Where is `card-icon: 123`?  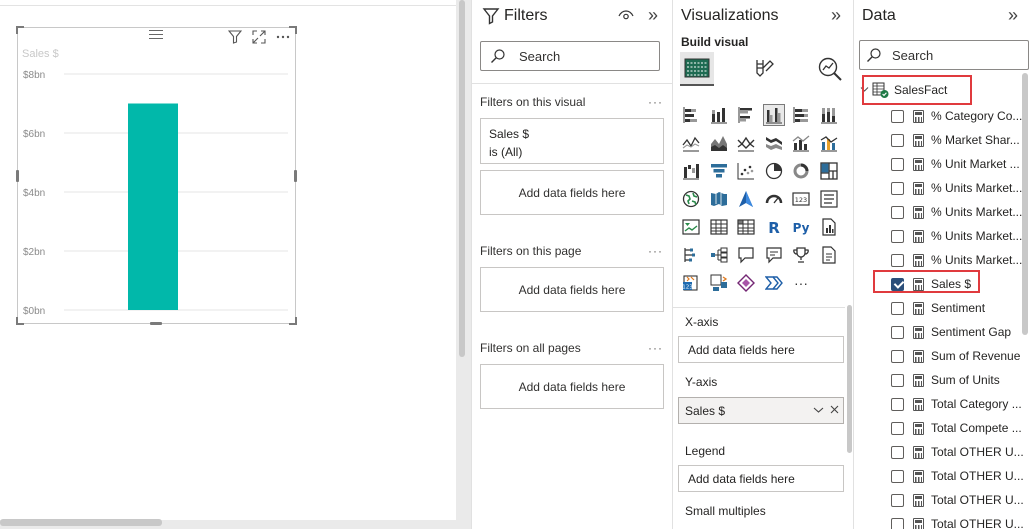
card-icon: 123 is located at coordinates (801, 199).